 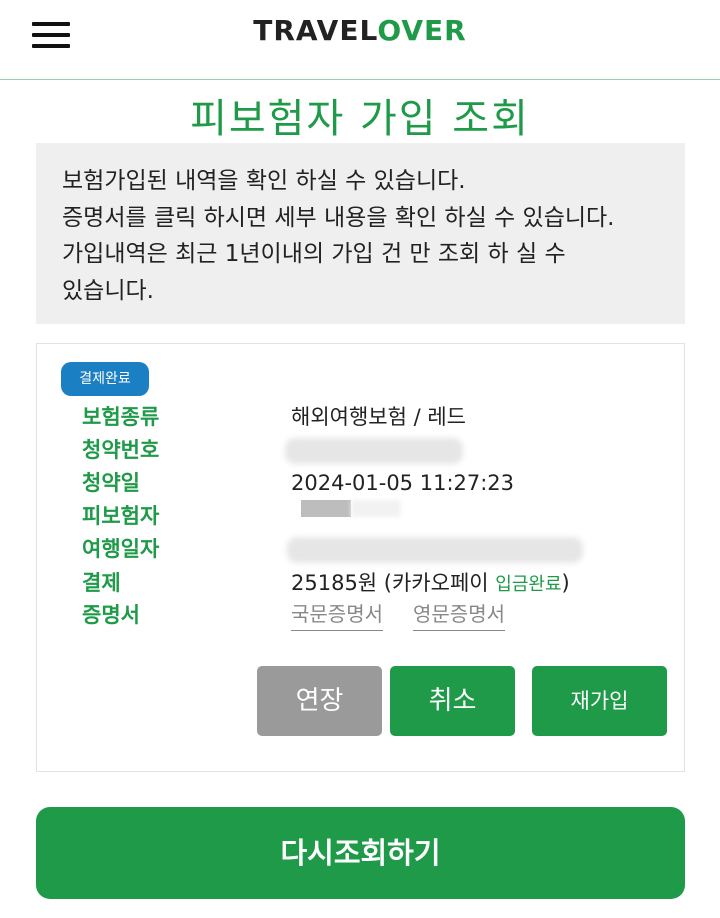 I want to click on label-travel-period: 여행일자, so click(x=121, y=549).